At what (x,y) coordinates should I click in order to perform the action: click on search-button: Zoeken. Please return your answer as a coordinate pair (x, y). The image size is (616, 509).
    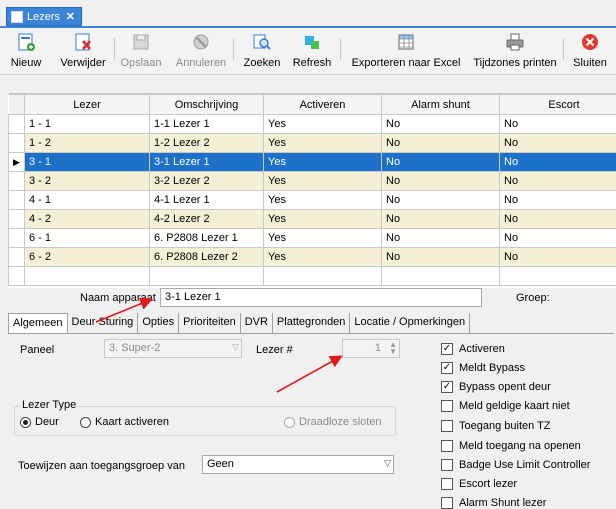
    Looking at the image, I should click on (262, 51).